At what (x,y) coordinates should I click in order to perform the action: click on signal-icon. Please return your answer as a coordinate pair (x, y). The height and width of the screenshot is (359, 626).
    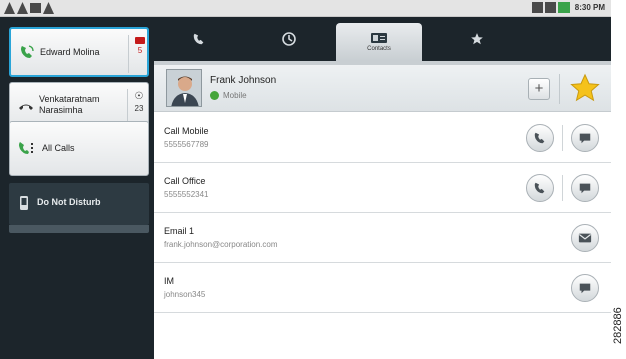
    Looking at the image, I should click on (550, 7).